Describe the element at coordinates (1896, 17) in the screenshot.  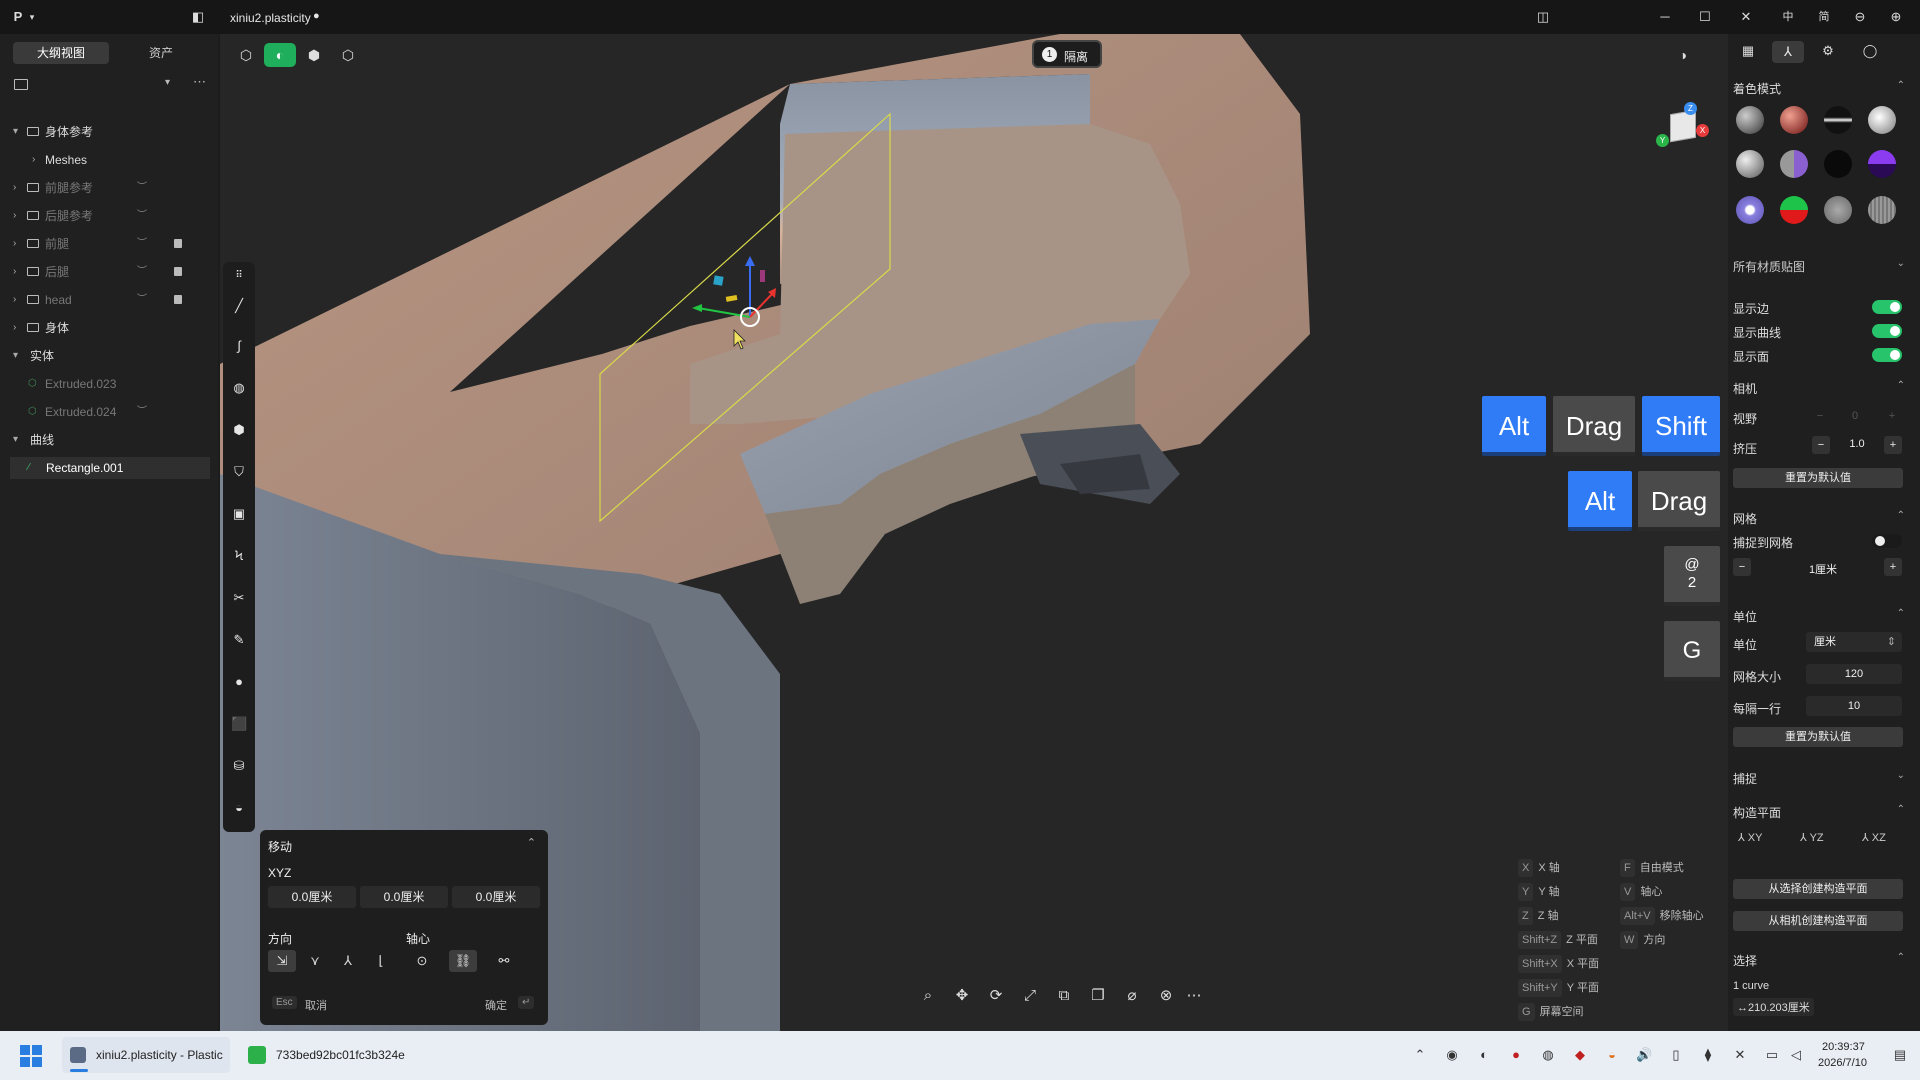
I see `zoom-in-icon: ⊕` at that location.